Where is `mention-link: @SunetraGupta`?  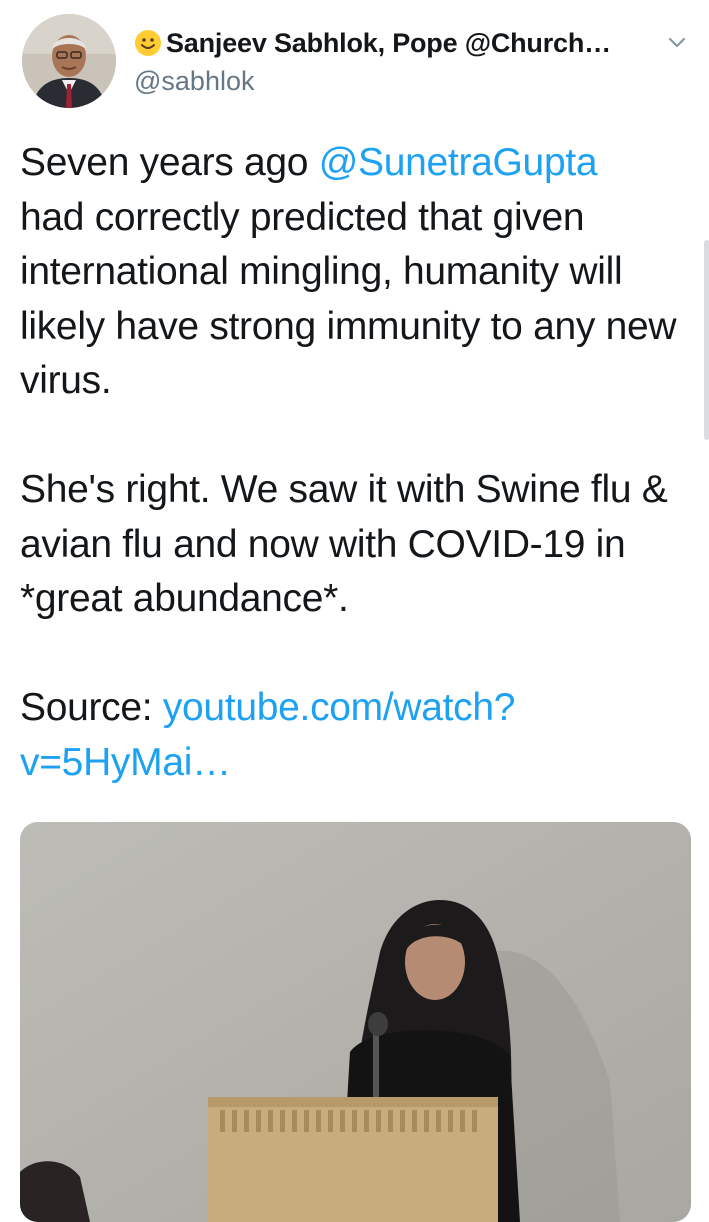 mention-link: @SunetraGupta is located at coordinates (458, 162).